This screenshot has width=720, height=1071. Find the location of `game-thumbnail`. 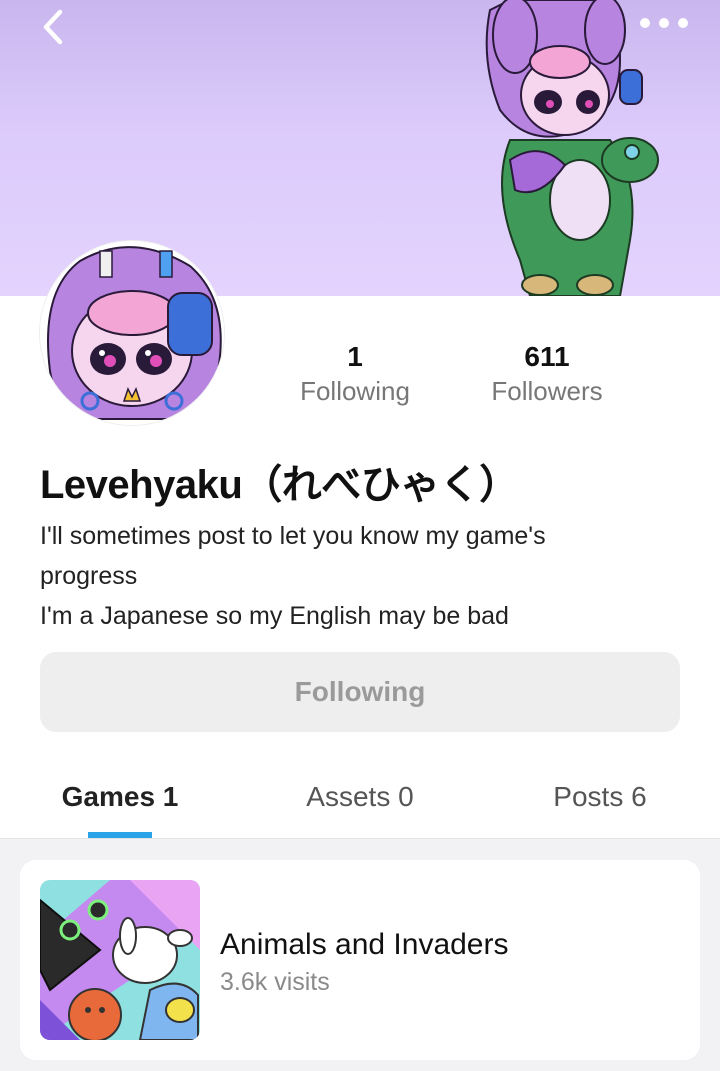

game-thumbnail is located at coordinates (120, 960).